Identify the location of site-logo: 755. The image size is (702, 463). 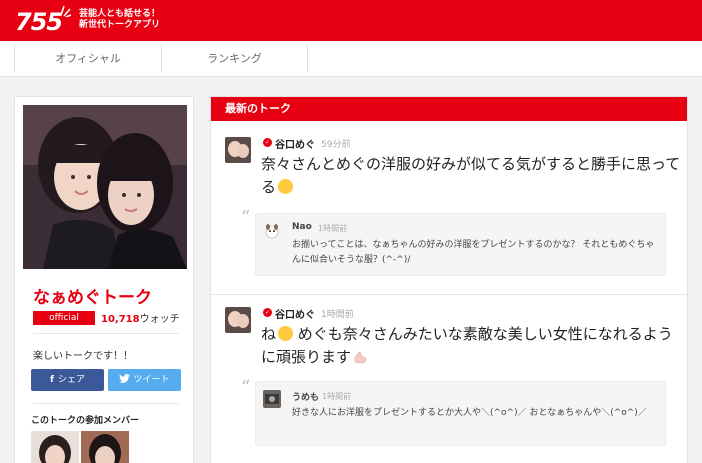
(39, 22).